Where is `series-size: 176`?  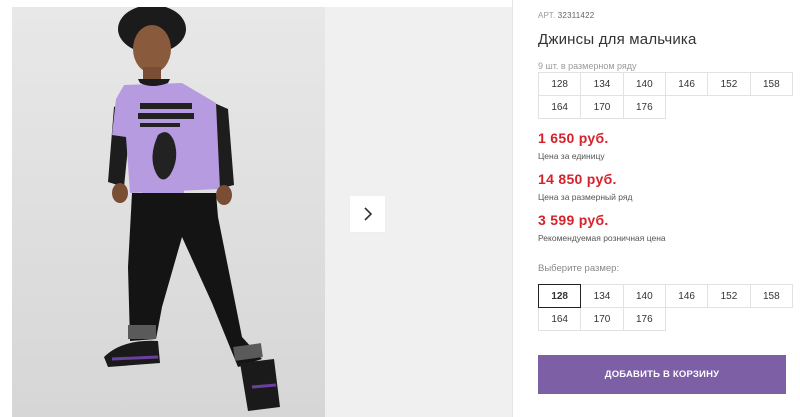
series-size: 176 is located at coordinates (644, 107).